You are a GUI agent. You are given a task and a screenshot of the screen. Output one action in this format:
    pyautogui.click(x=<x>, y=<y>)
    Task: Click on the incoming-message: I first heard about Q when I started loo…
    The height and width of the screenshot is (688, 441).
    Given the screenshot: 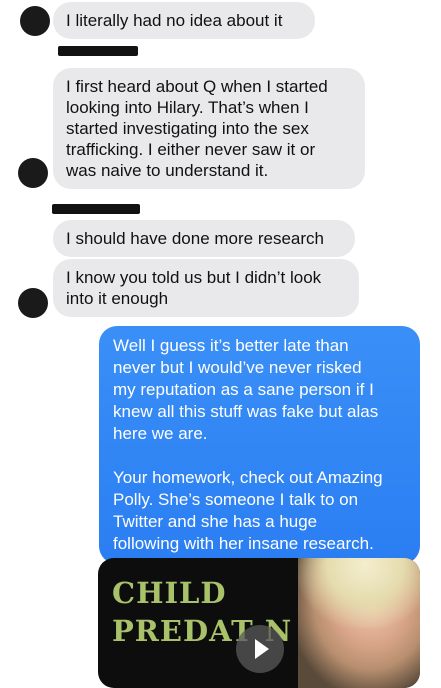 What is the action you would take?
    pyautogui.click(x=209, y=128)
    